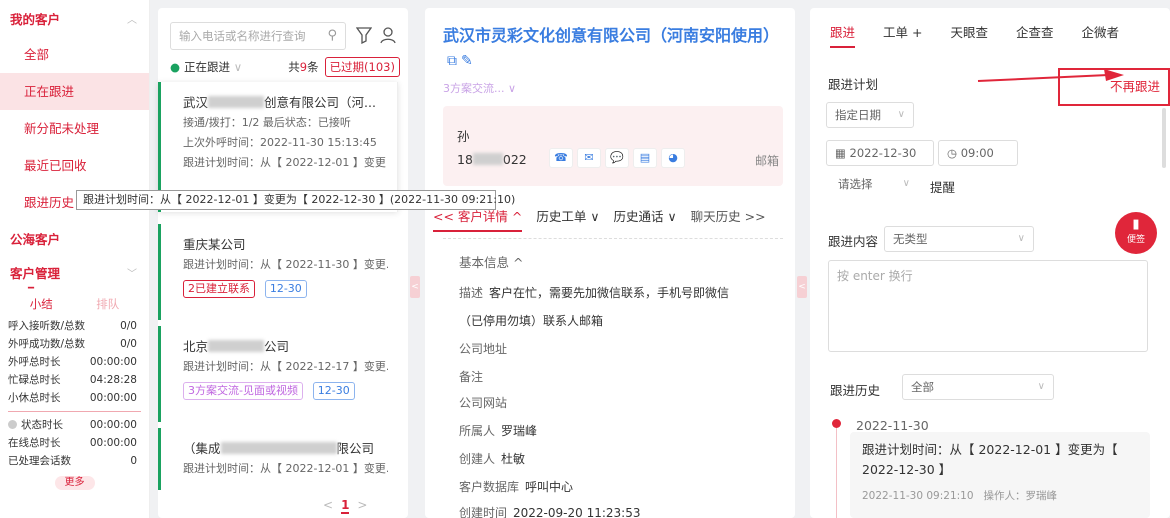 Image resolution: width=1170 pixels, height=518 pixels. What do you see at coordinates (34, 443) in the screenshot?
I see `stat-label-wrap: 在线总时长` at bounding box center [34, 443].